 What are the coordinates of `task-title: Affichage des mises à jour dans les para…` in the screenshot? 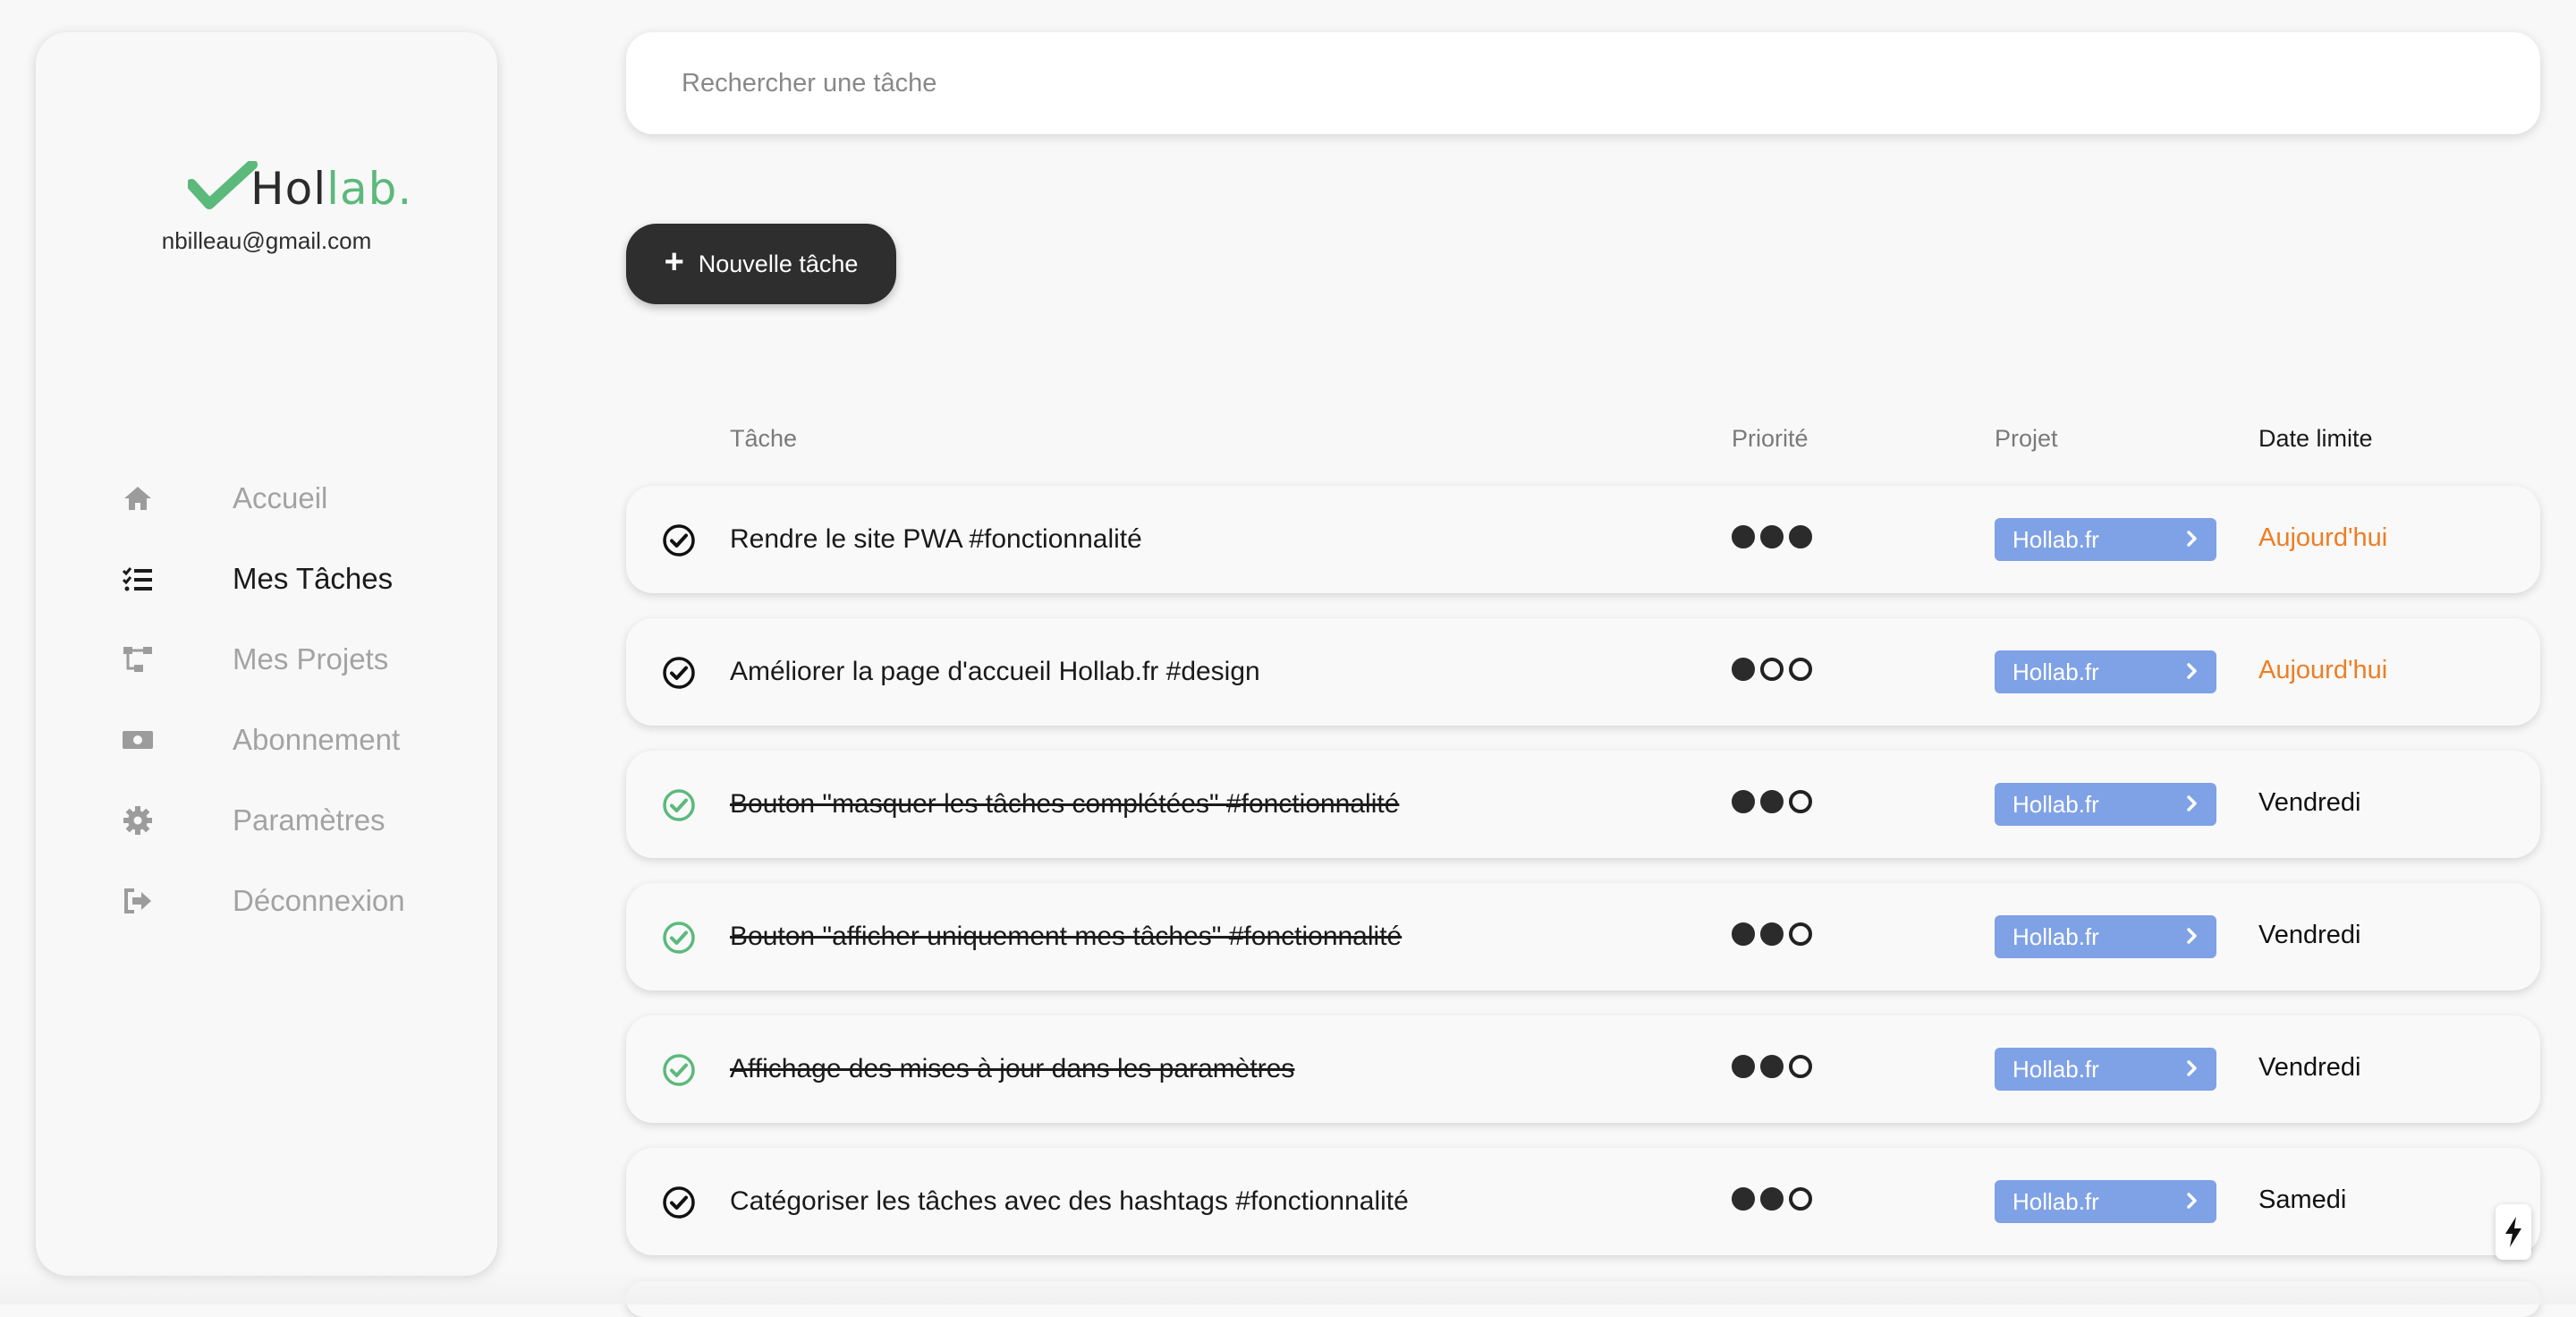 It's located at (1012, 1069).